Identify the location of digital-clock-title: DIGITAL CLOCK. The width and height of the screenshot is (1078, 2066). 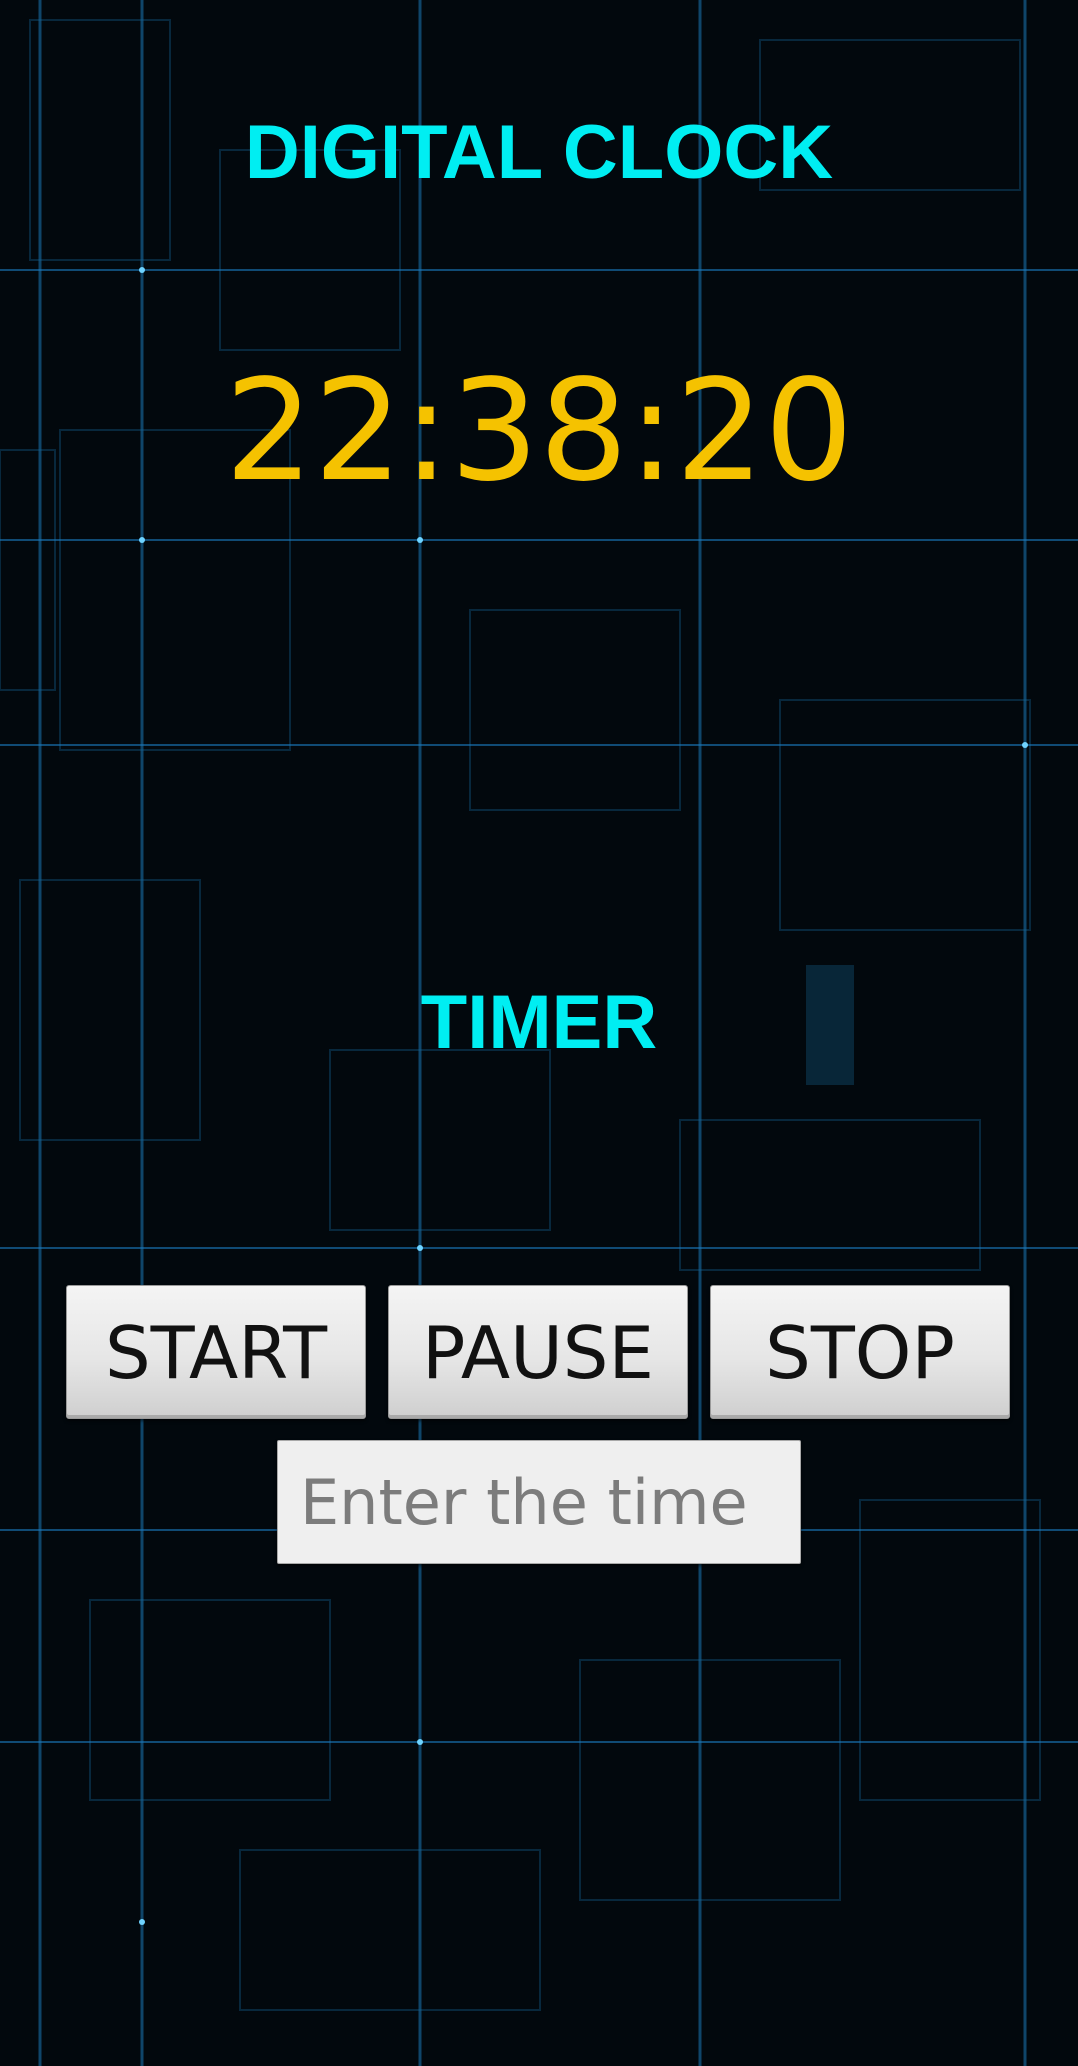
(539, 152).